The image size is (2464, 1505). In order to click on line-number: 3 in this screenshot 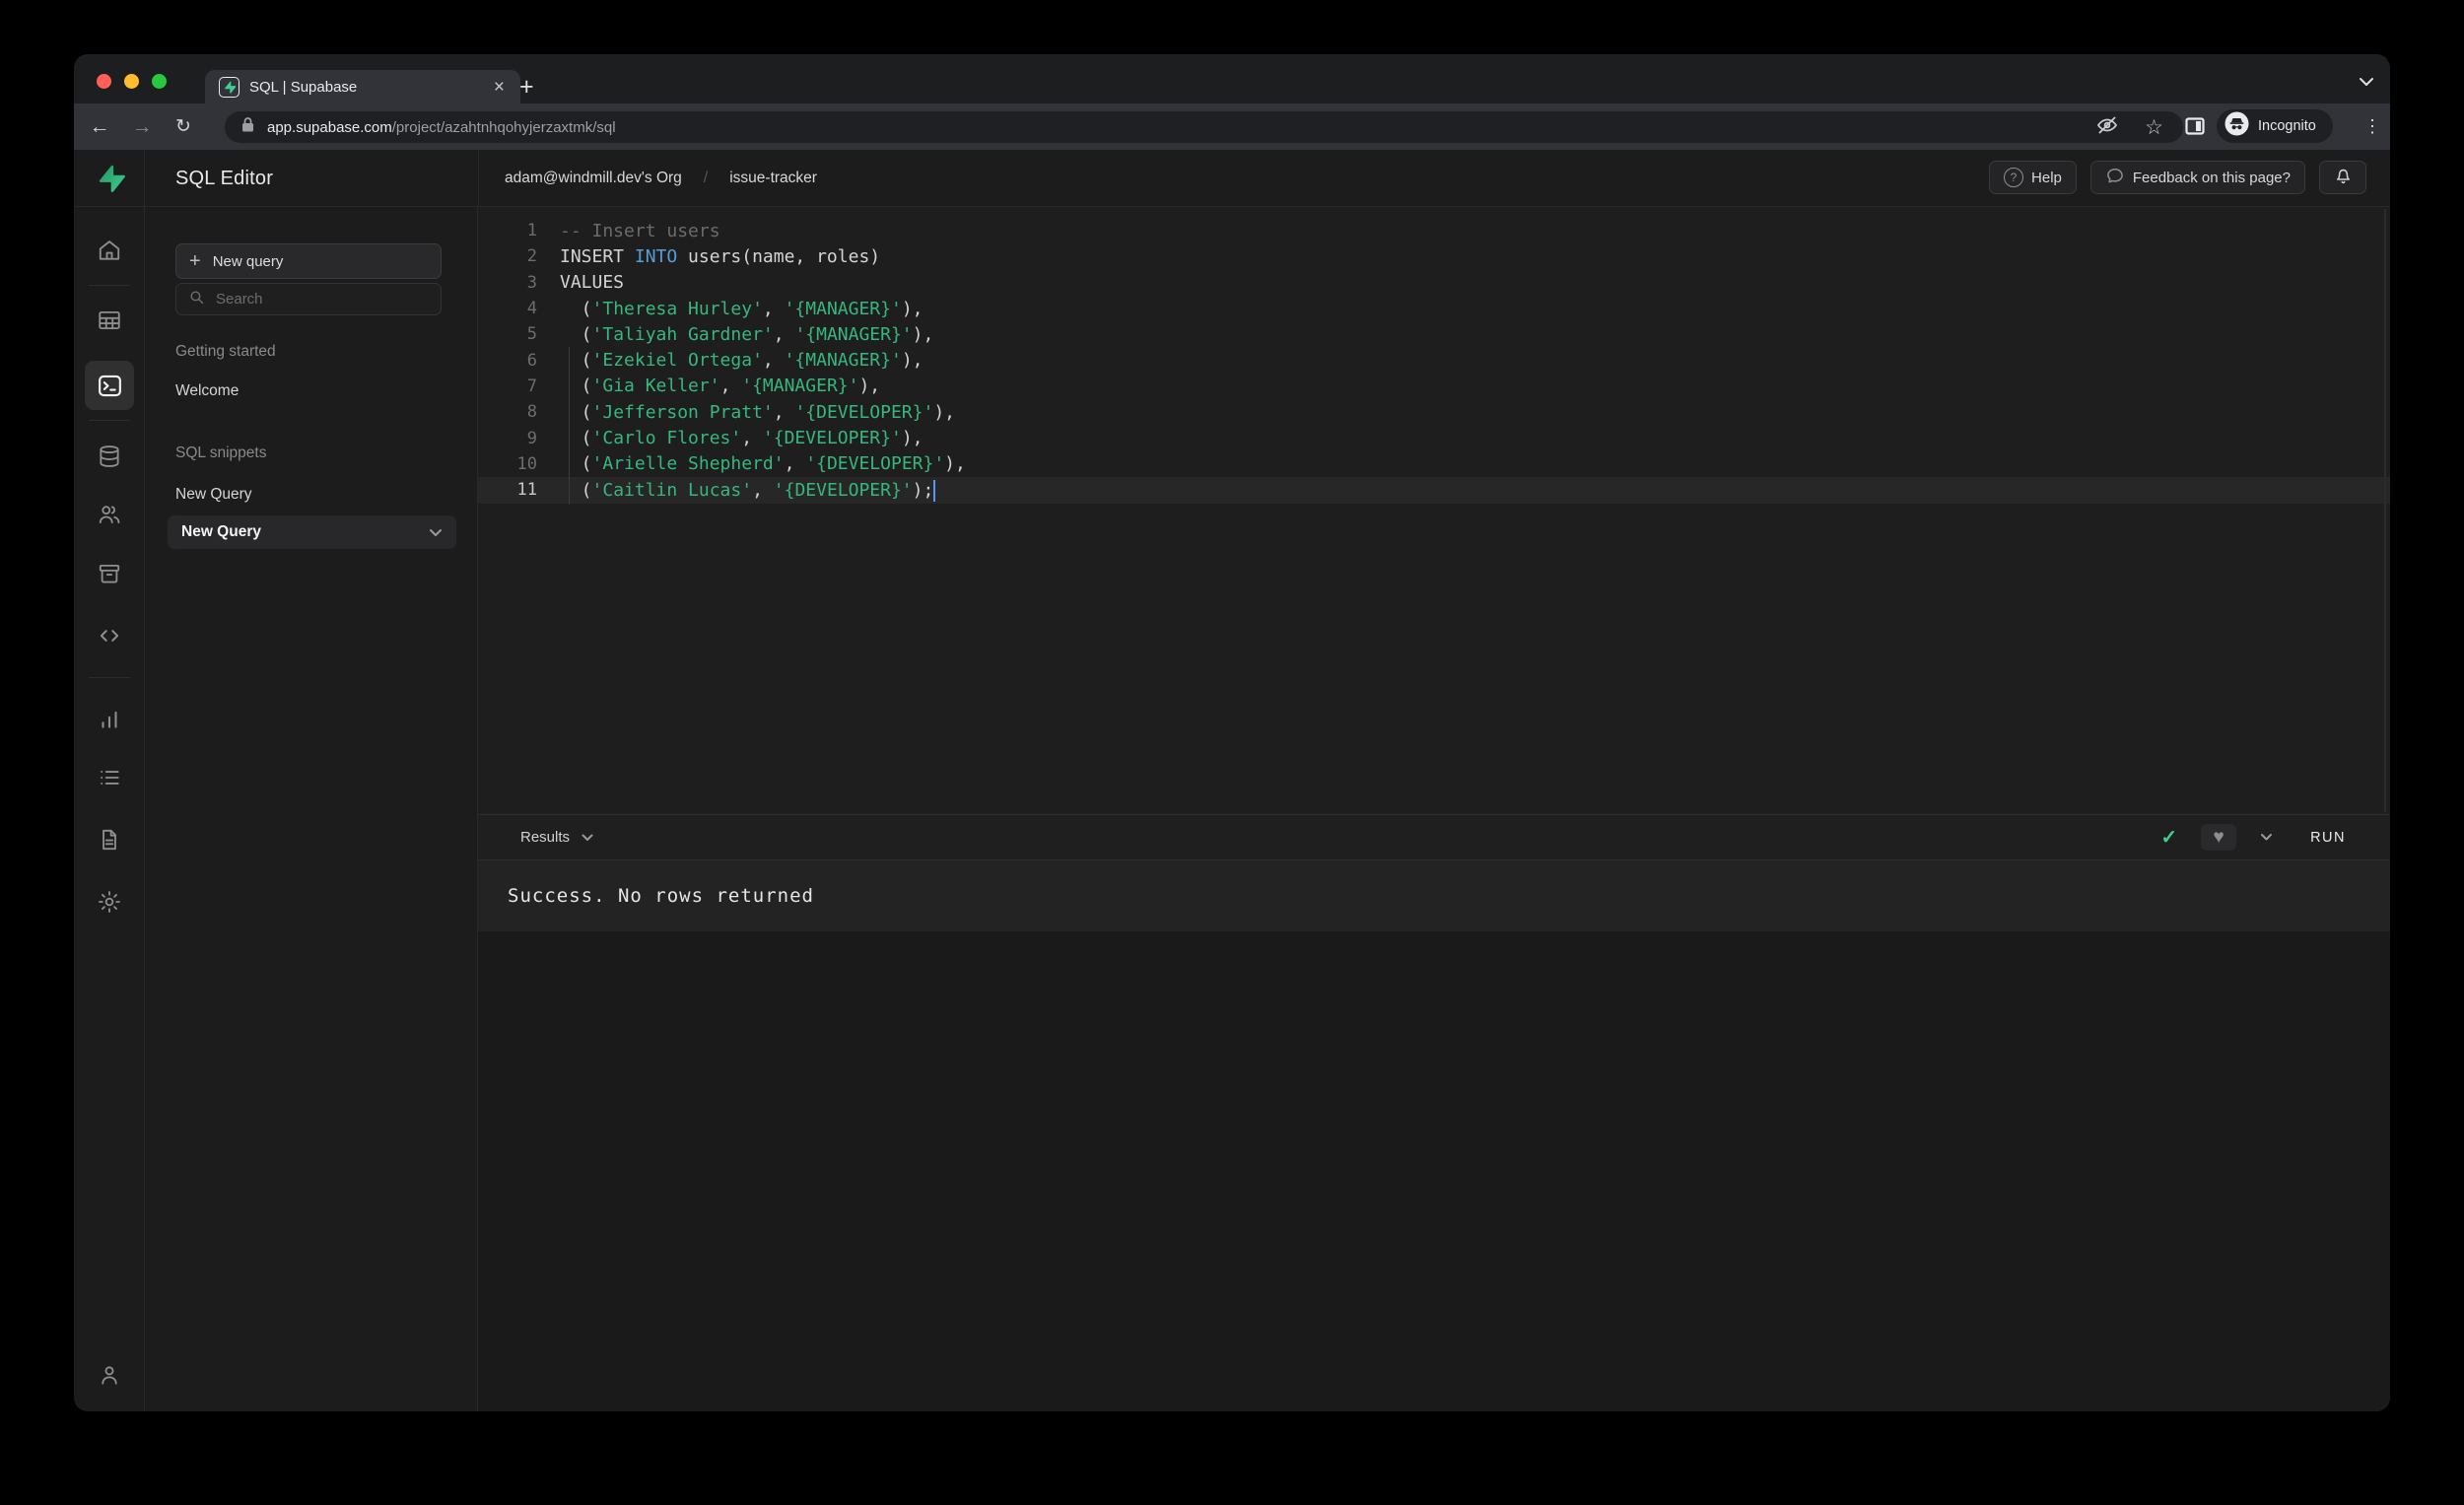, I will do `click(531, 282)`.